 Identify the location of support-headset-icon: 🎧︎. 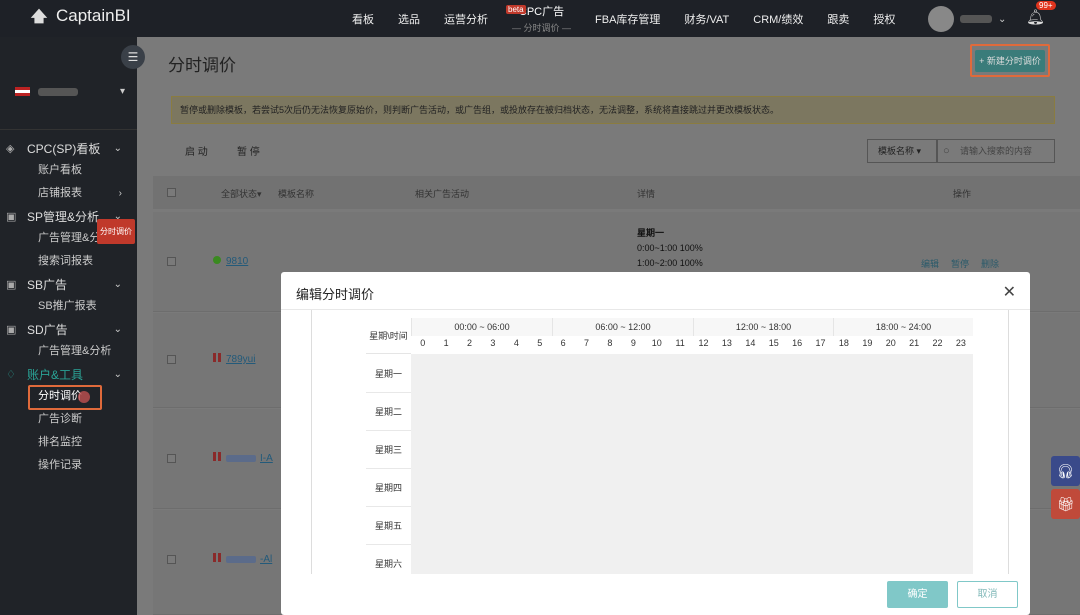
(1065, 471).